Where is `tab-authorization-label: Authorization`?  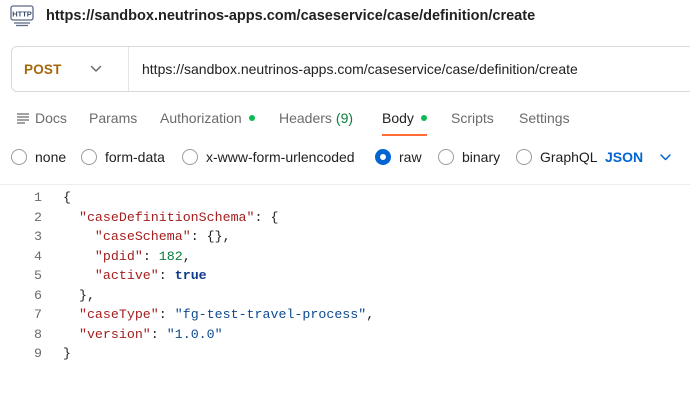
tab-authorization-label: Authorization is located at coordinates (201, 118).